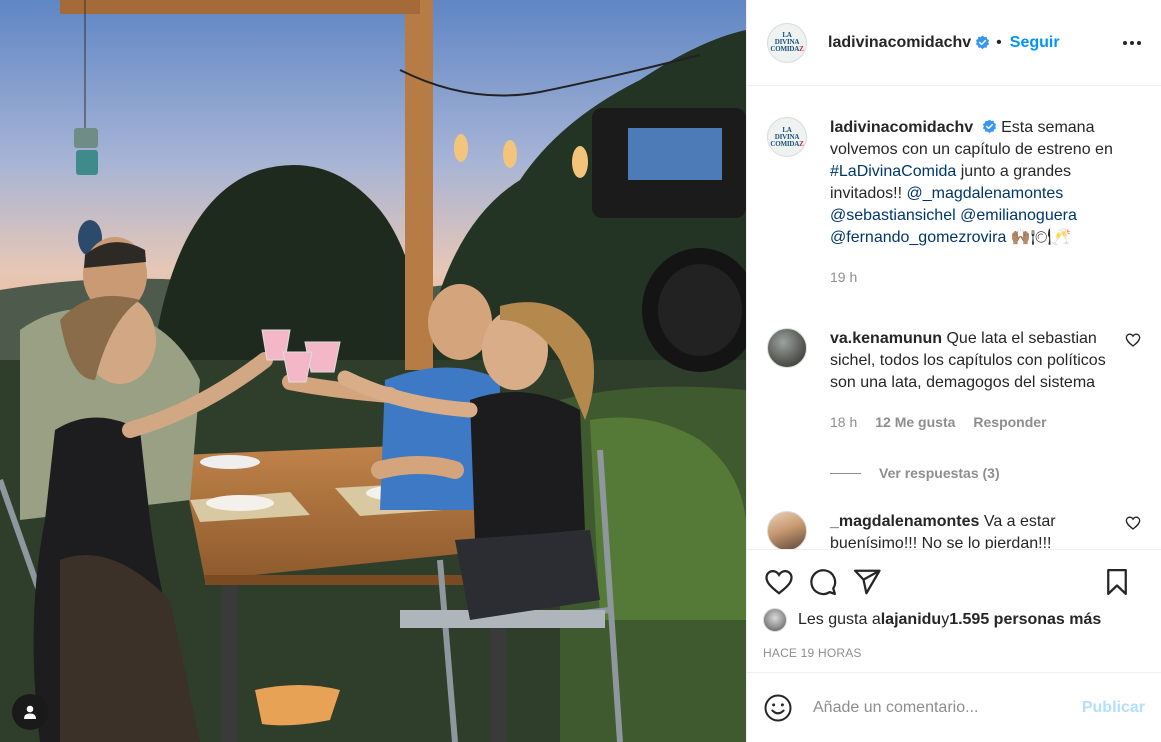 This screenshot has height=742, width=1161. I want to click on reply-button: Responder, so click(1009, 422).